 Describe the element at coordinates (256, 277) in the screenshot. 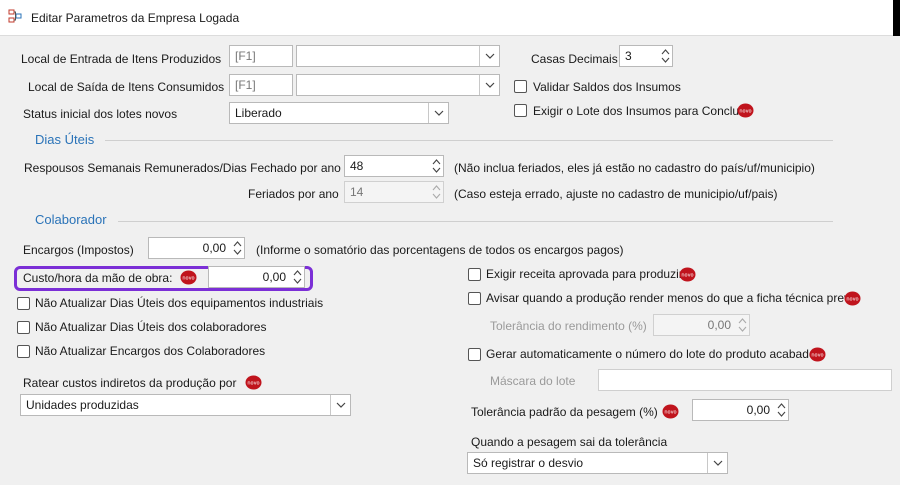

I see `custo-hora-spinner: 0,00` at that location.